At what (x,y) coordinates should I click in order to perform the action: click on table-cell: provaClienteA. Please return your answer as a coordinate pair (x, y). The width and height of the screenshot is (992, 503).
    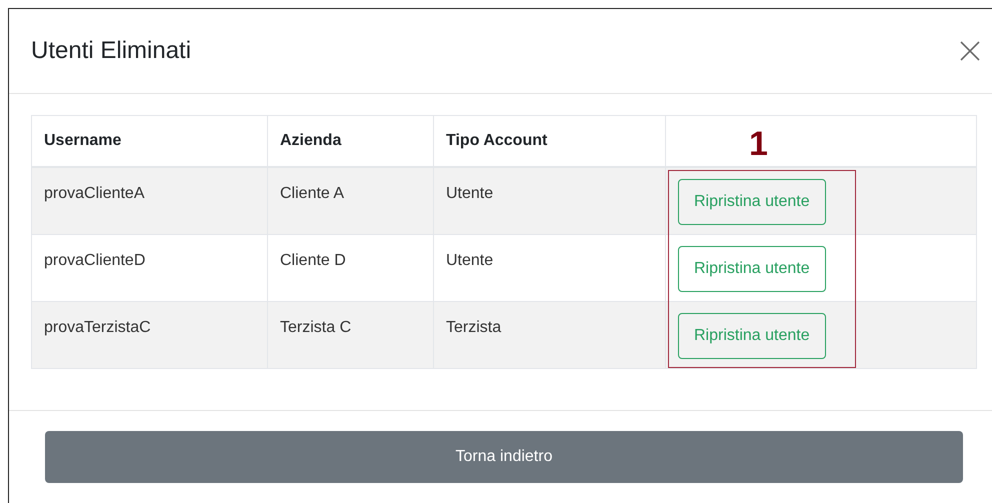
    Looking at the image, I should click on (150, 200).